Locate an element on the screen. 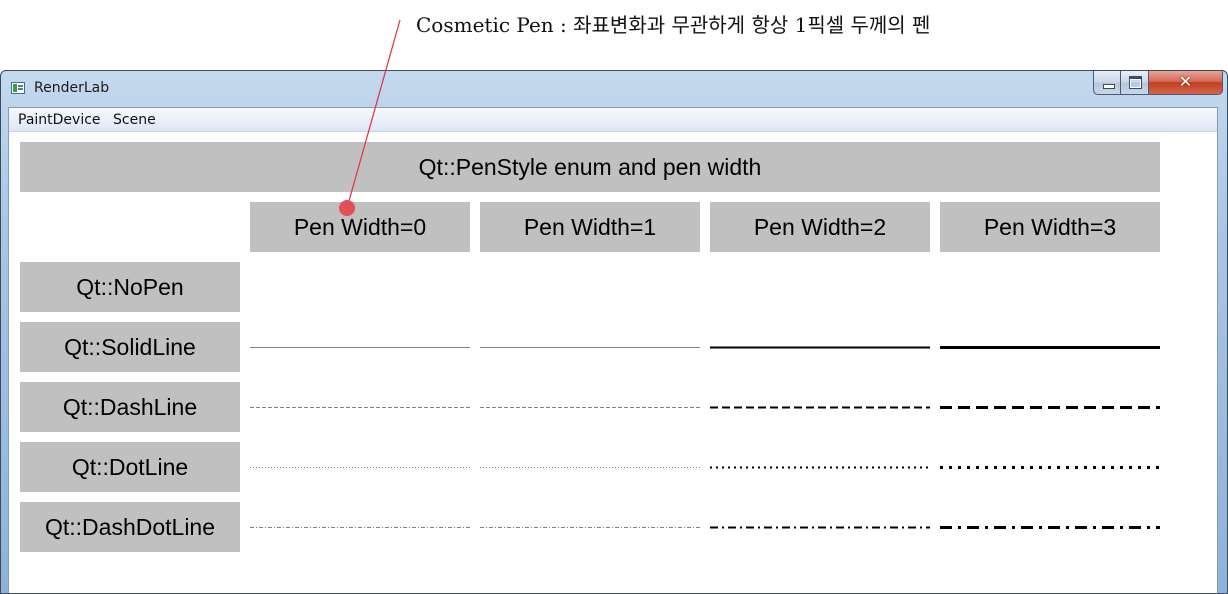  maximize-icon is located at coordinates (1135, 82).